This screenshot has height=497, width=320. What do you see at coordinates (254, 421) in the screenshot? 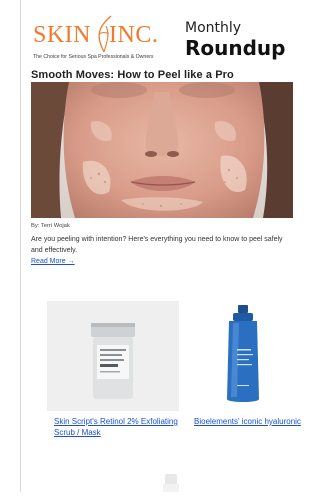
I see `product-caption-bioelements: Bioelements' iconic hyaluronic` at bounding box center [254, 421].